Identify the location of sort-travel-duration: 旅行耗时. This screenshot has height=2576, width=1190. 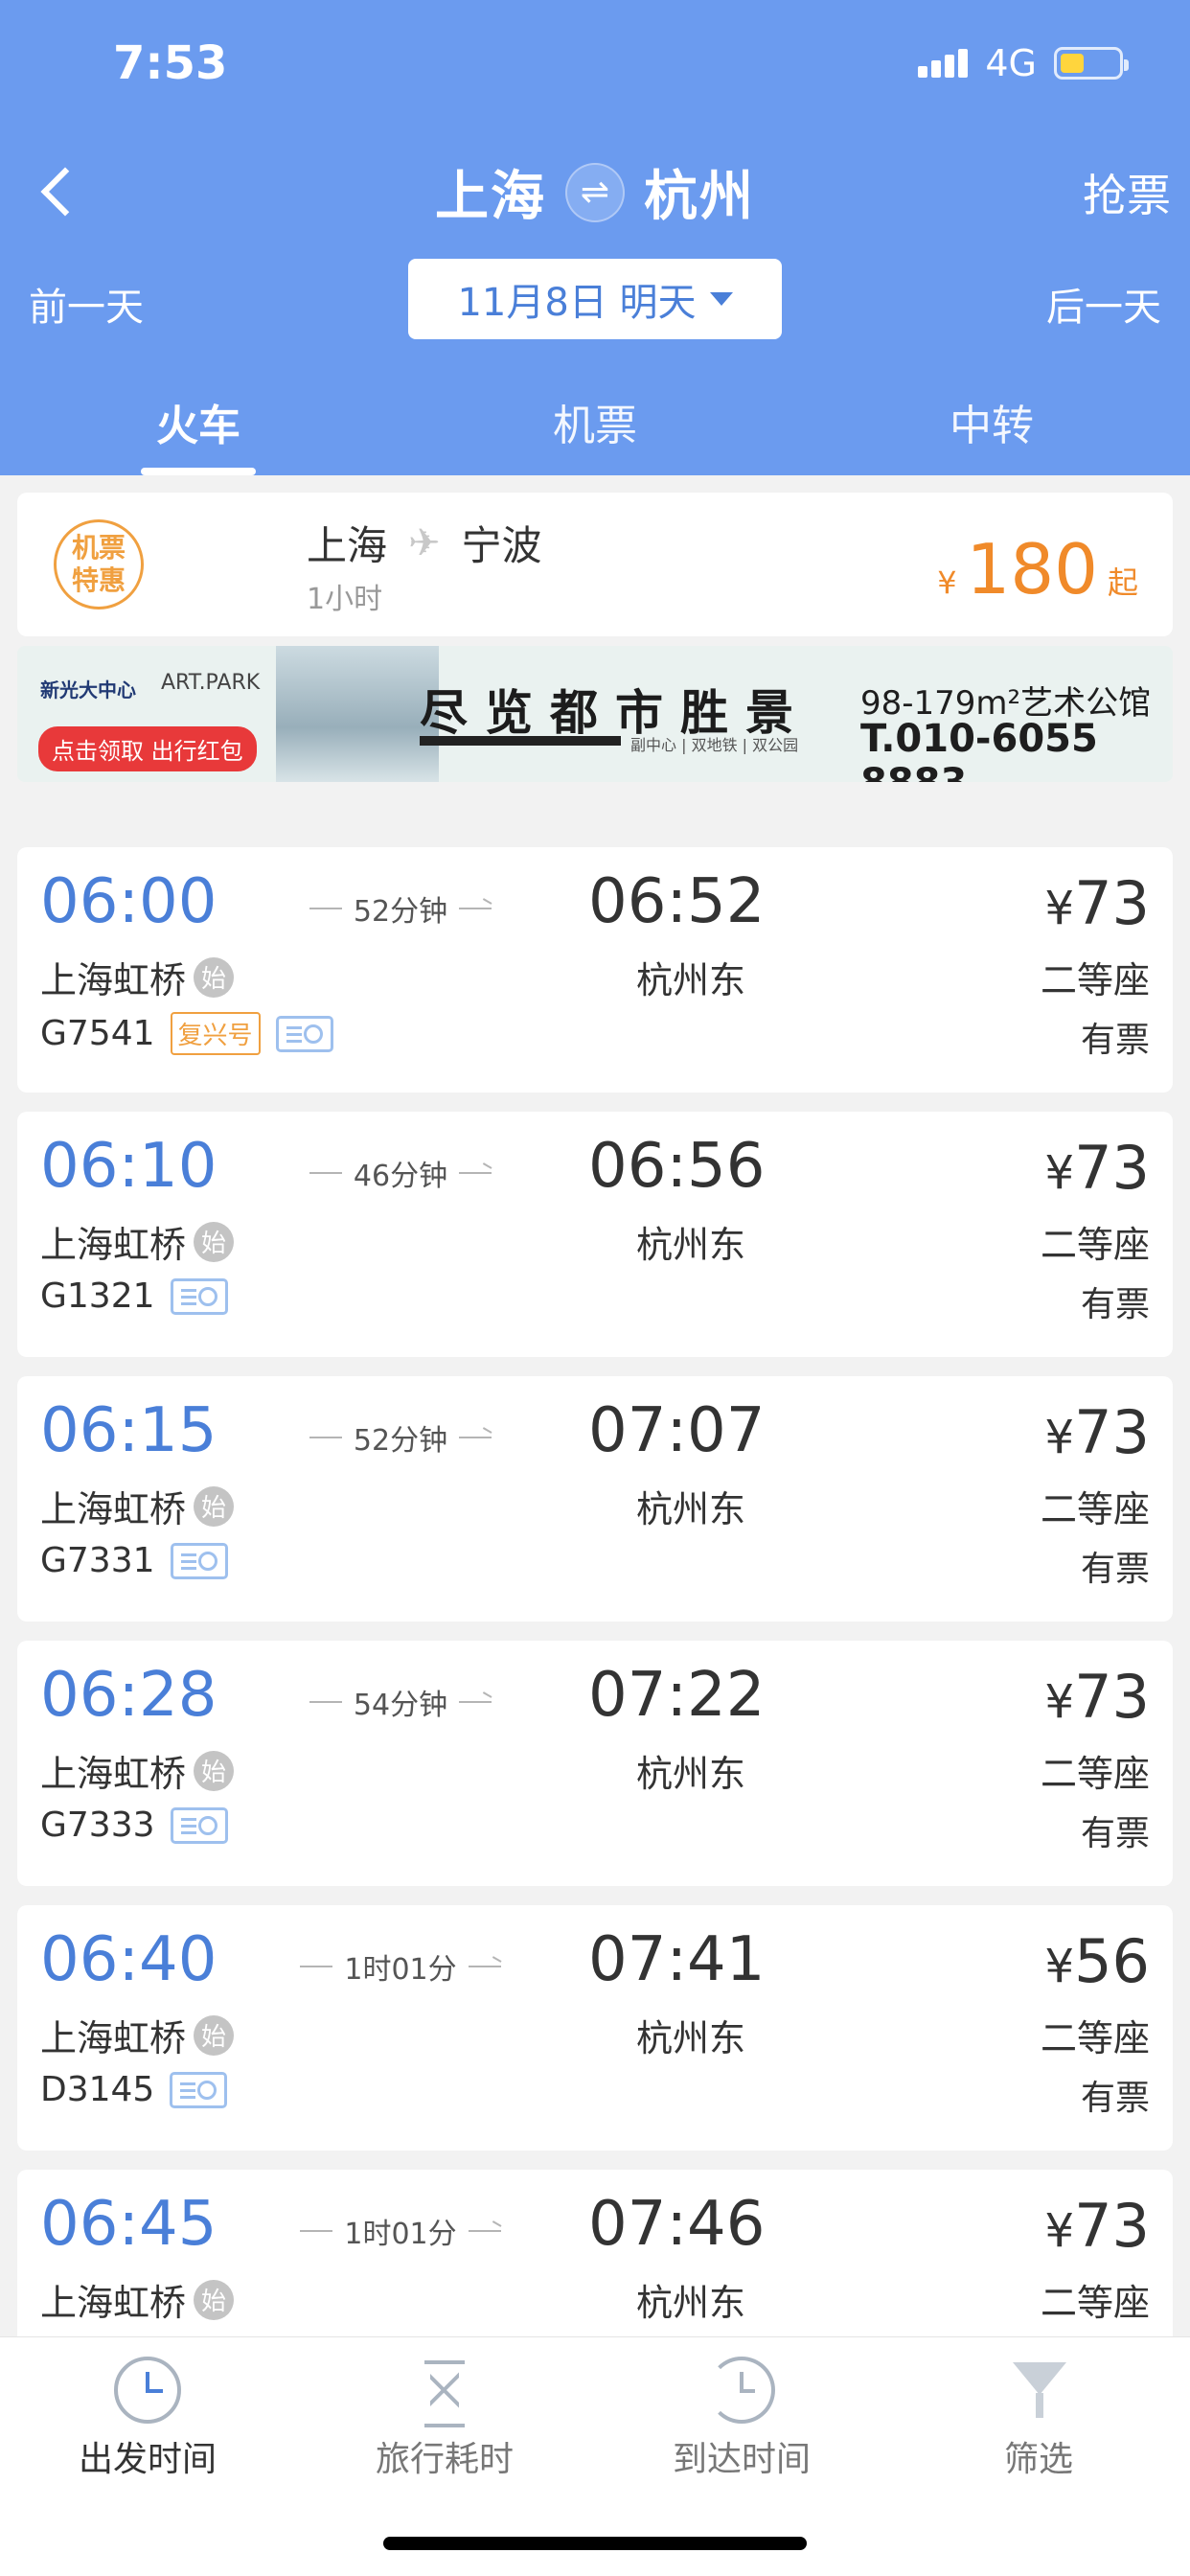
(445, 2419).